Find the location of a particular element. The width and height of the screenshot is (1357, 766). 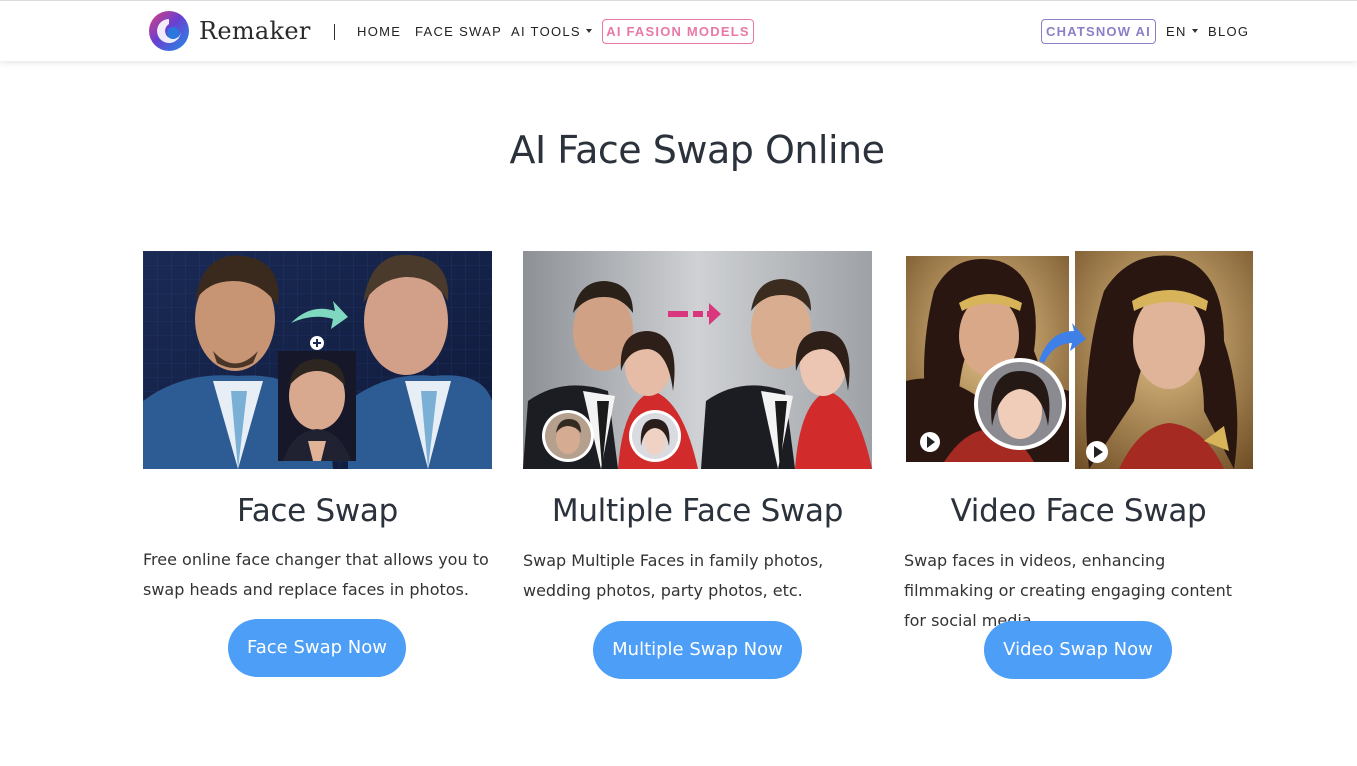

nav-home: HOME is located at coordinates (379, 32).